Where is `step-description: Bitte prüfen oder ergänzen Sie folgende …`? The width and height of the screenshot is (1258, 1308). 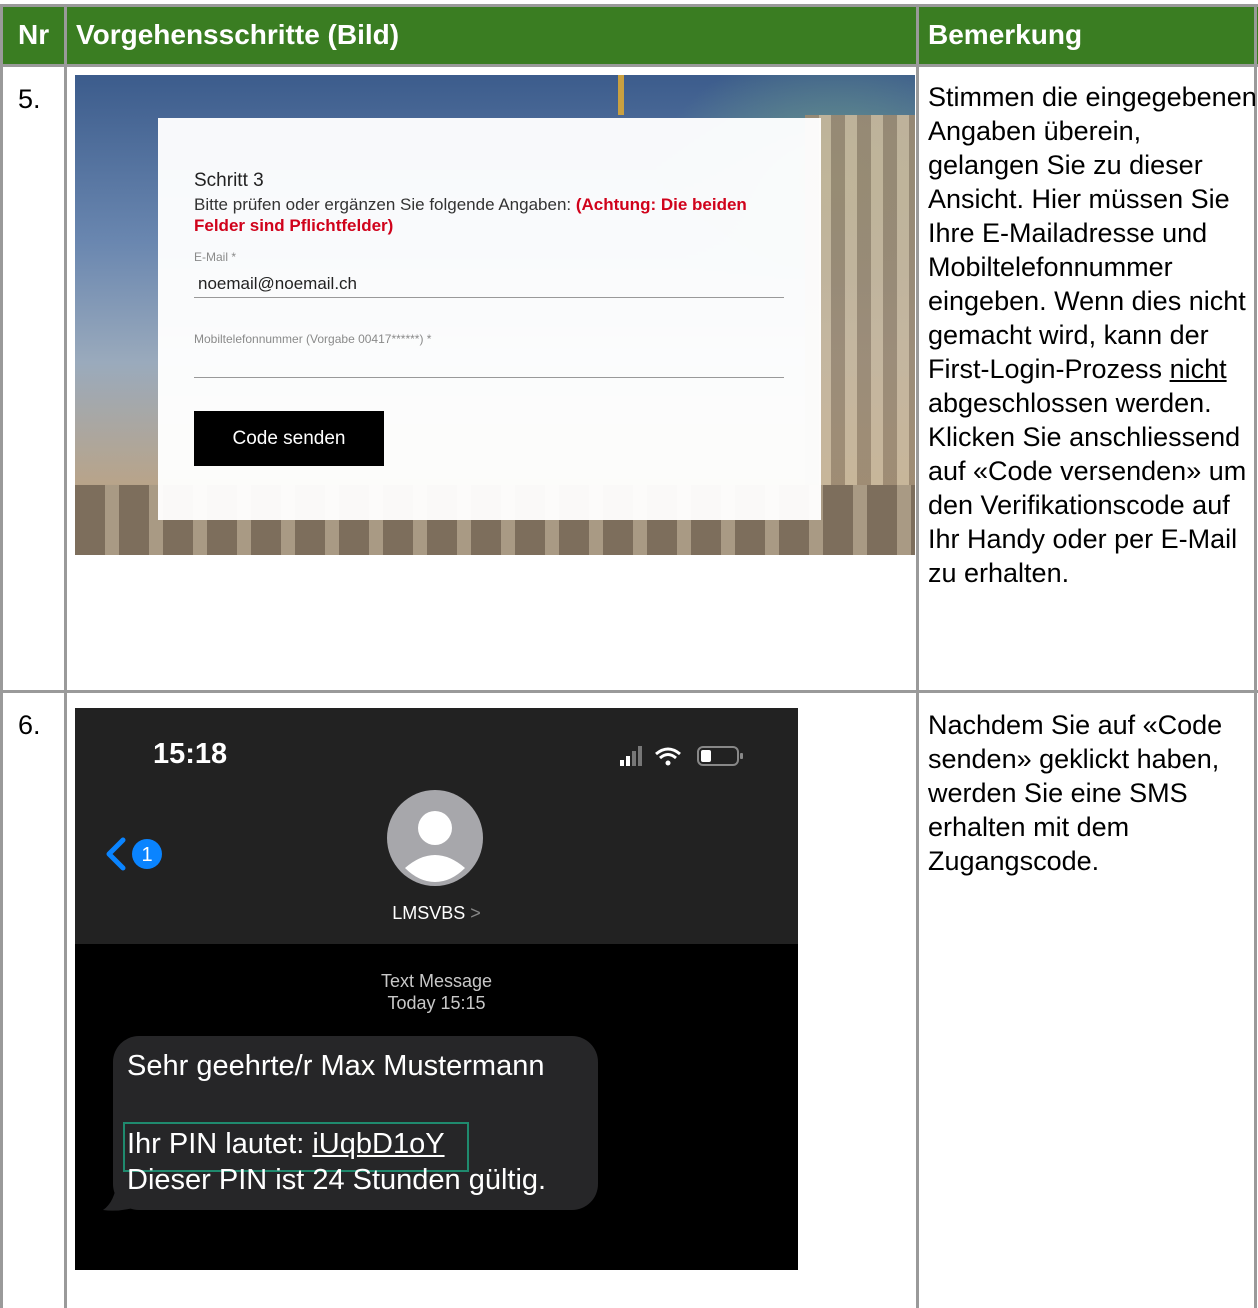
step-description: Bitte prüfen oder ergänzen Sie folgende … is located at coordinates (470, 215).